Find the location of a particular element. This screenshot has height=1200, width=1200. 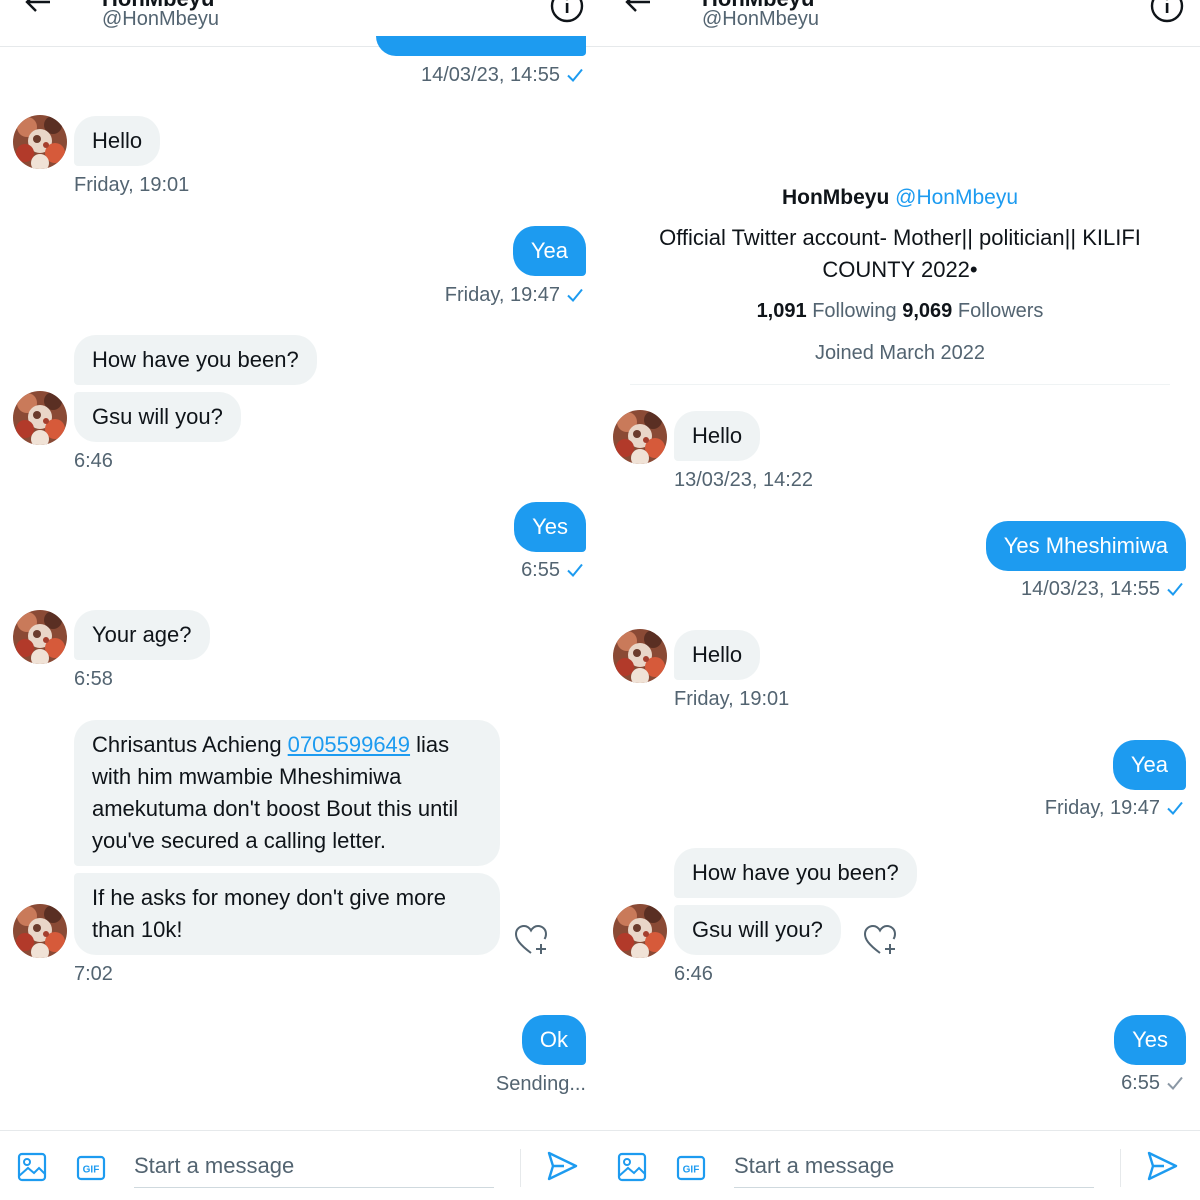

following-label: Following is located at coordinates (854, 311).